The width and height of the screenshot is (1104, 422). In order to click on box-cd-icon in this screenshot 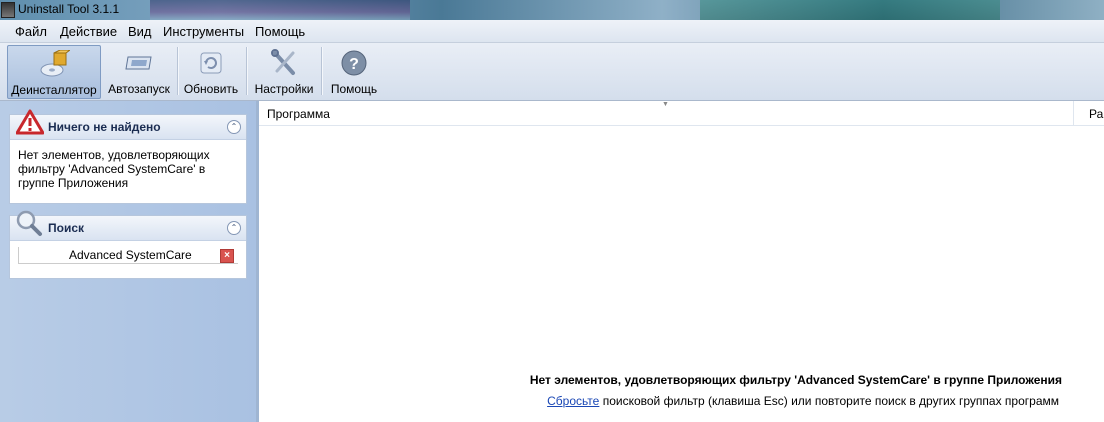, I will do `click(55, 63)`.